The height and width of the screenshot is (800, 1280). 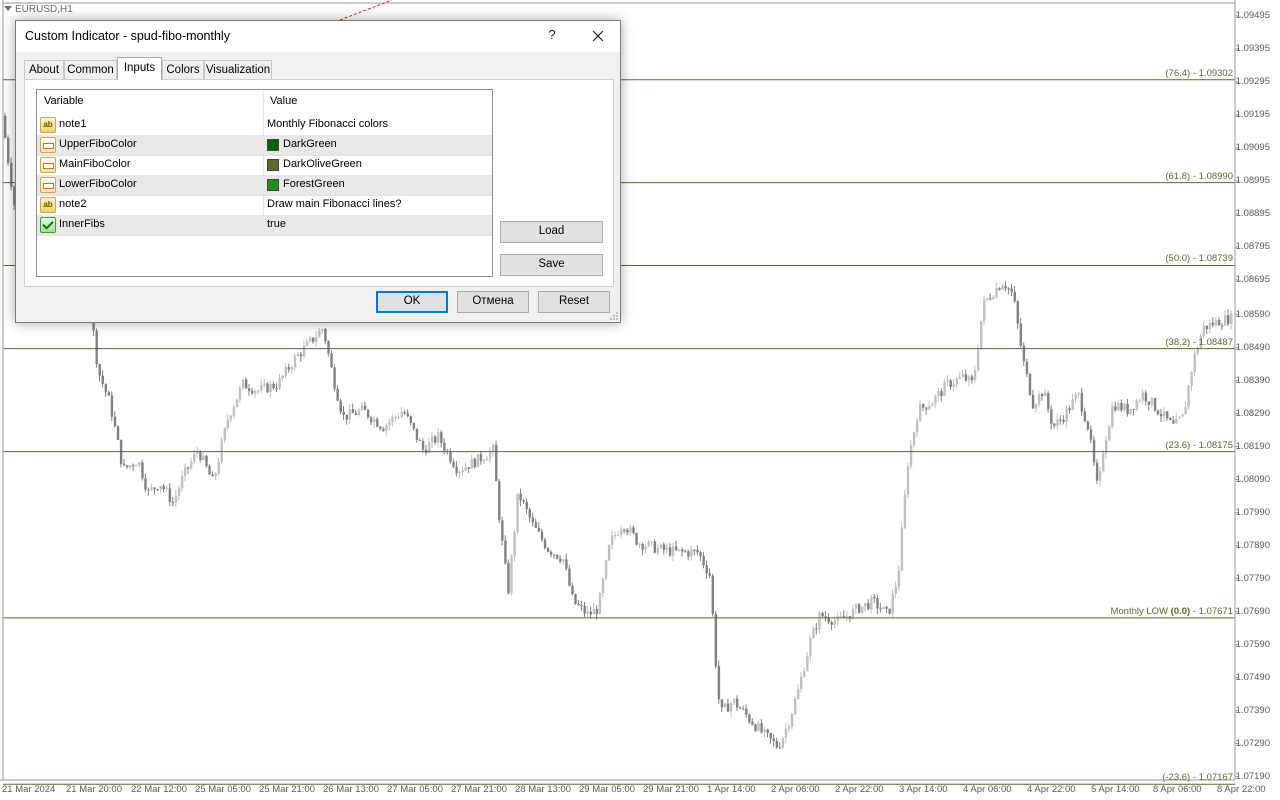 What do you see at coordinates (264, 125) in the screenshot?
I see `table-row: ab note1 Monthly Fibonacci colors` at bounding box center [264, 125].